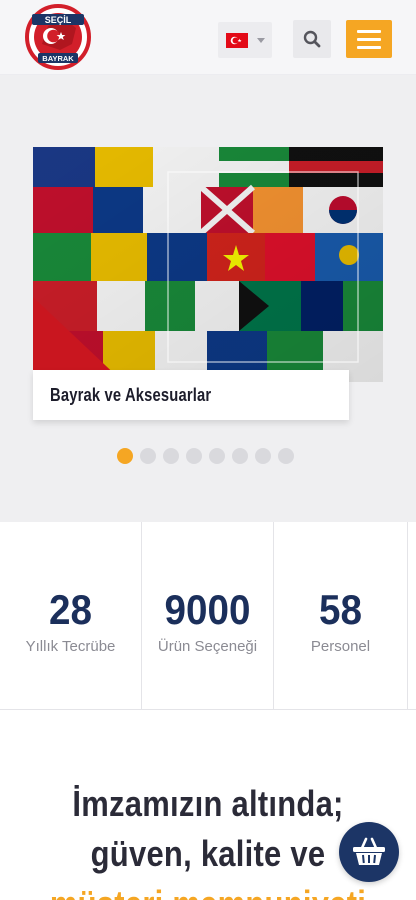 The width and height of the screenshot is (416, 900). I want to click on shopping-basket-button, so click(369, 852).